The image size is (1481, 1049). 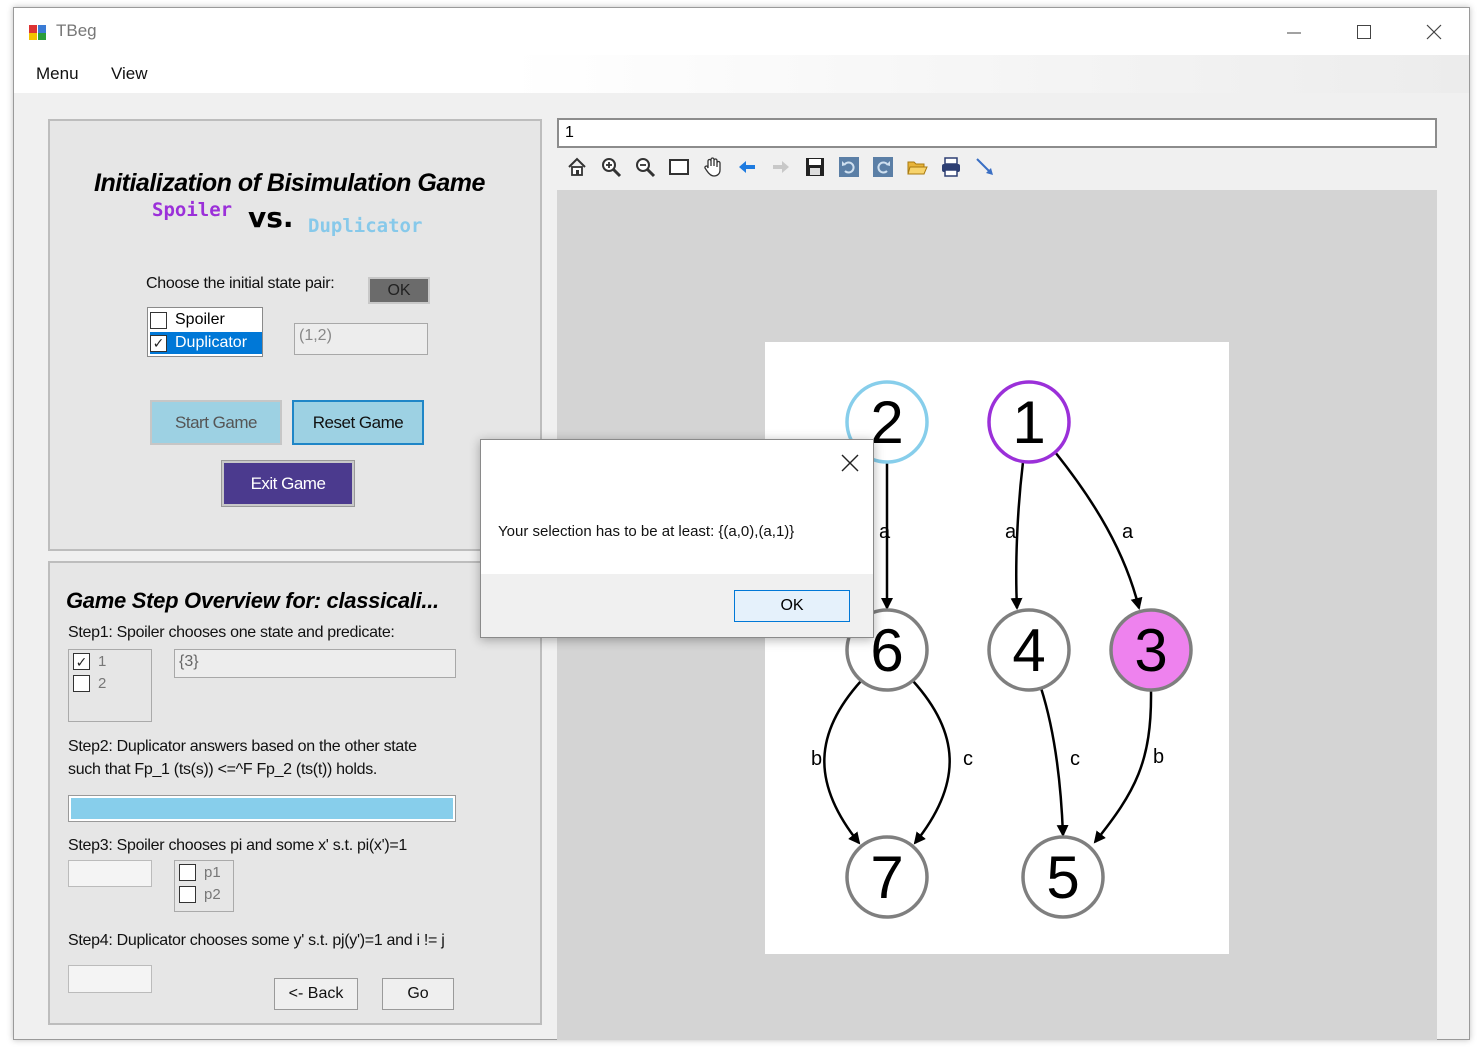 I want to click on step3-option-p2: p2, so click(x=200, y=894).